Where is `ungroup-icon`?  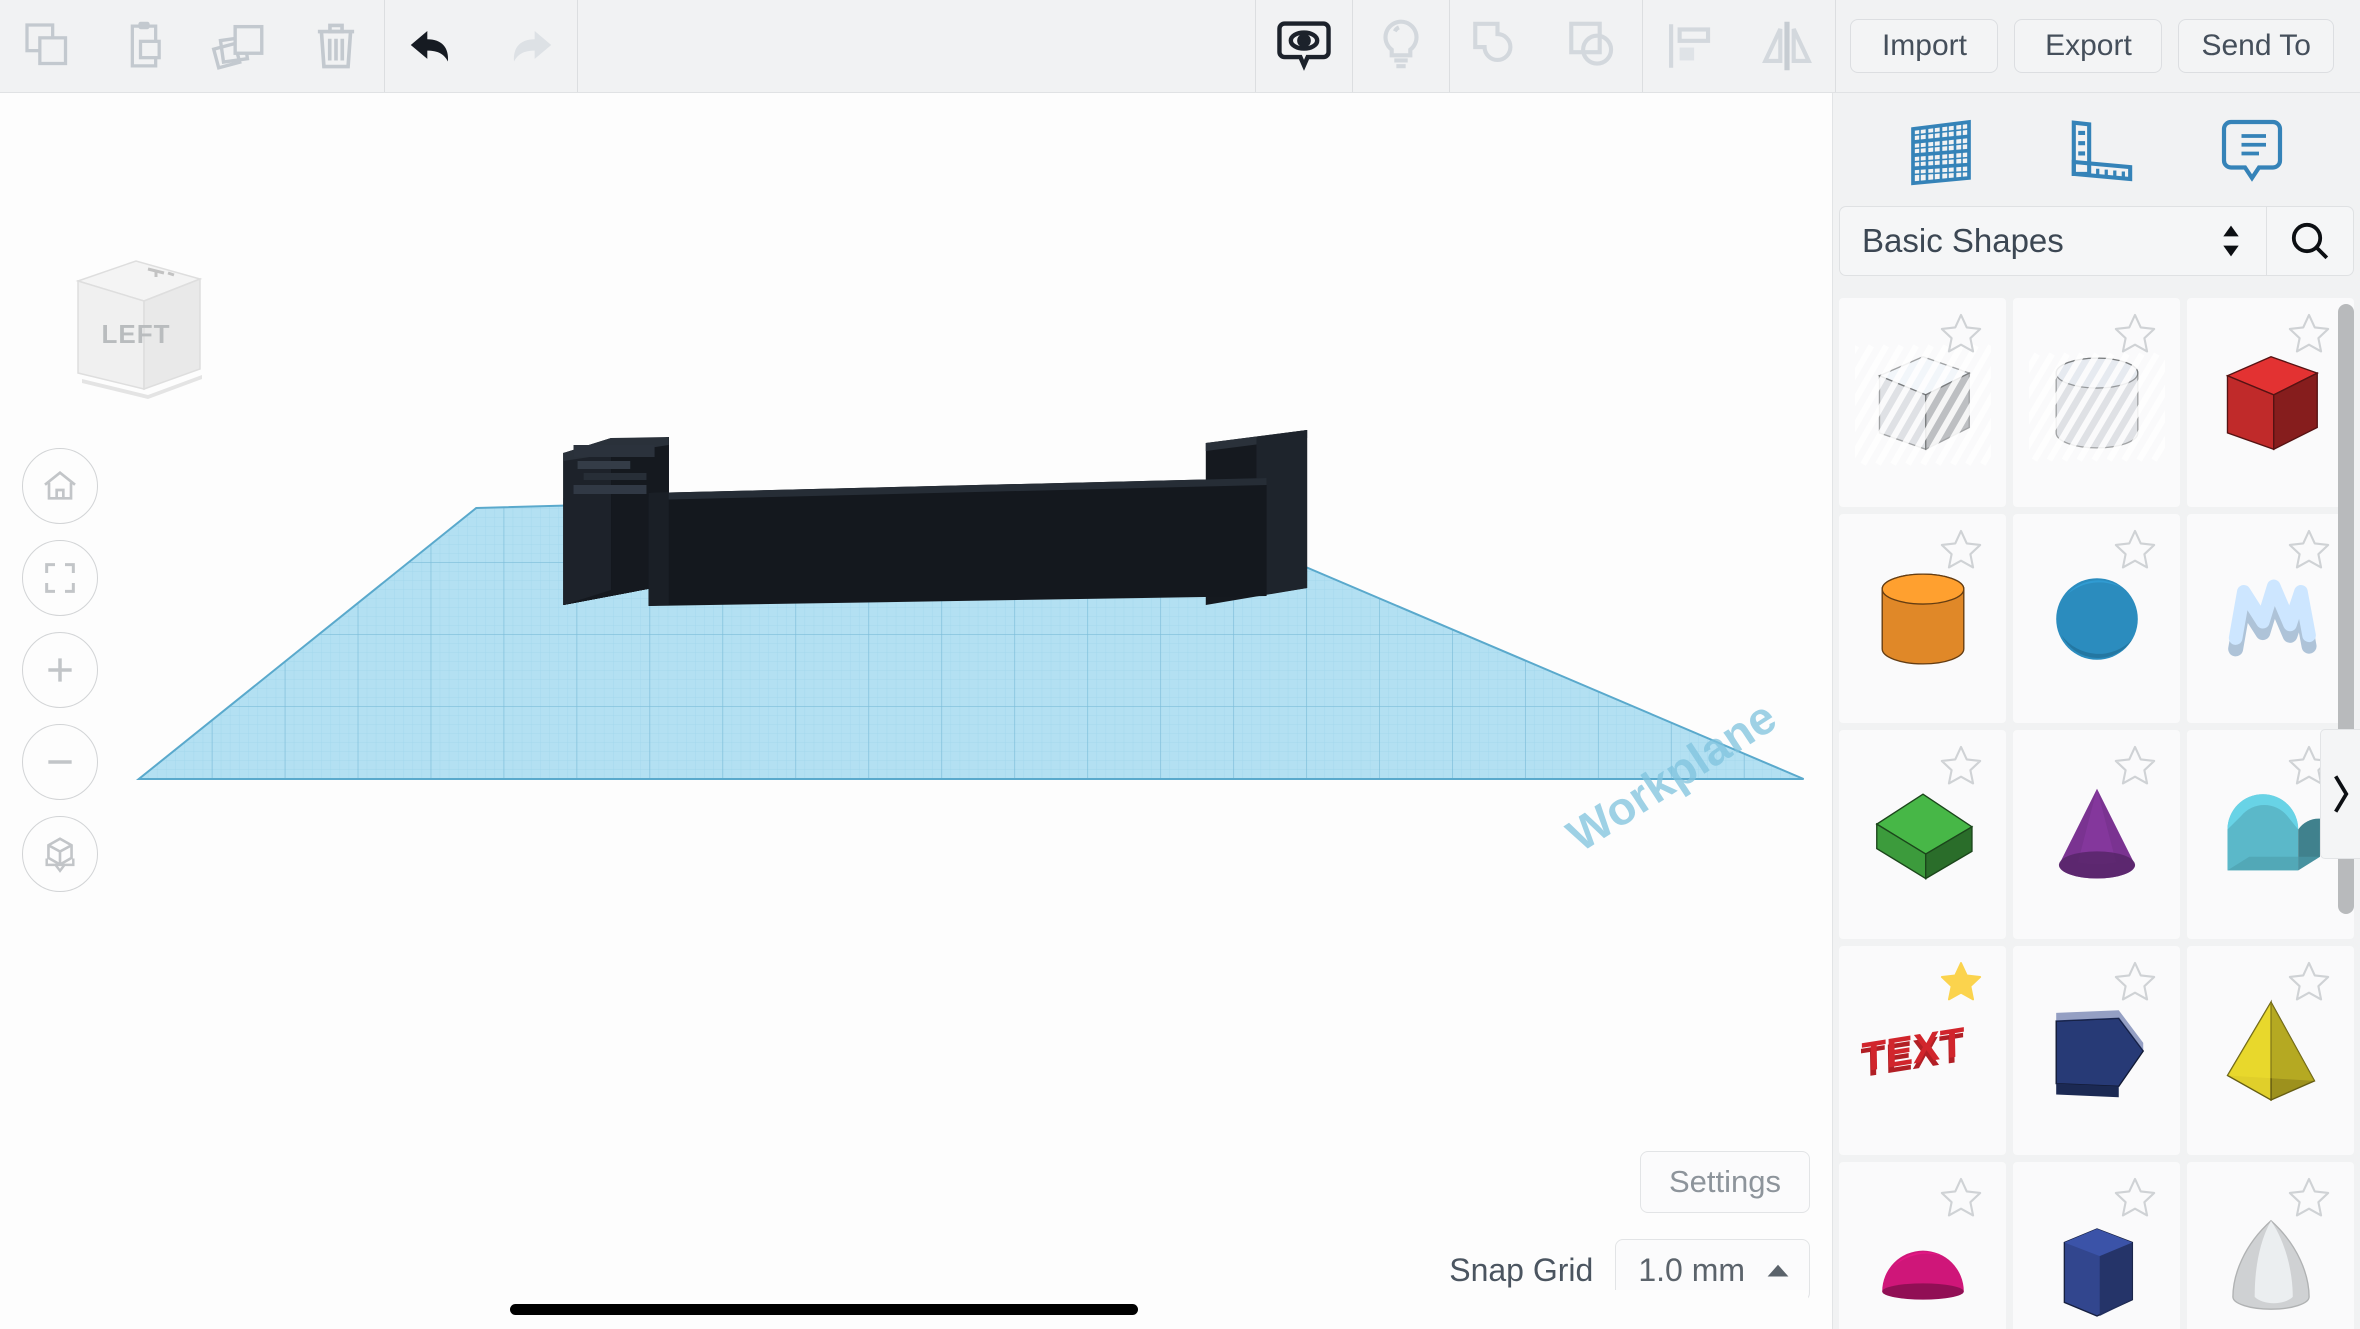 ungroup-icon is located at coordinates (1591, 43).